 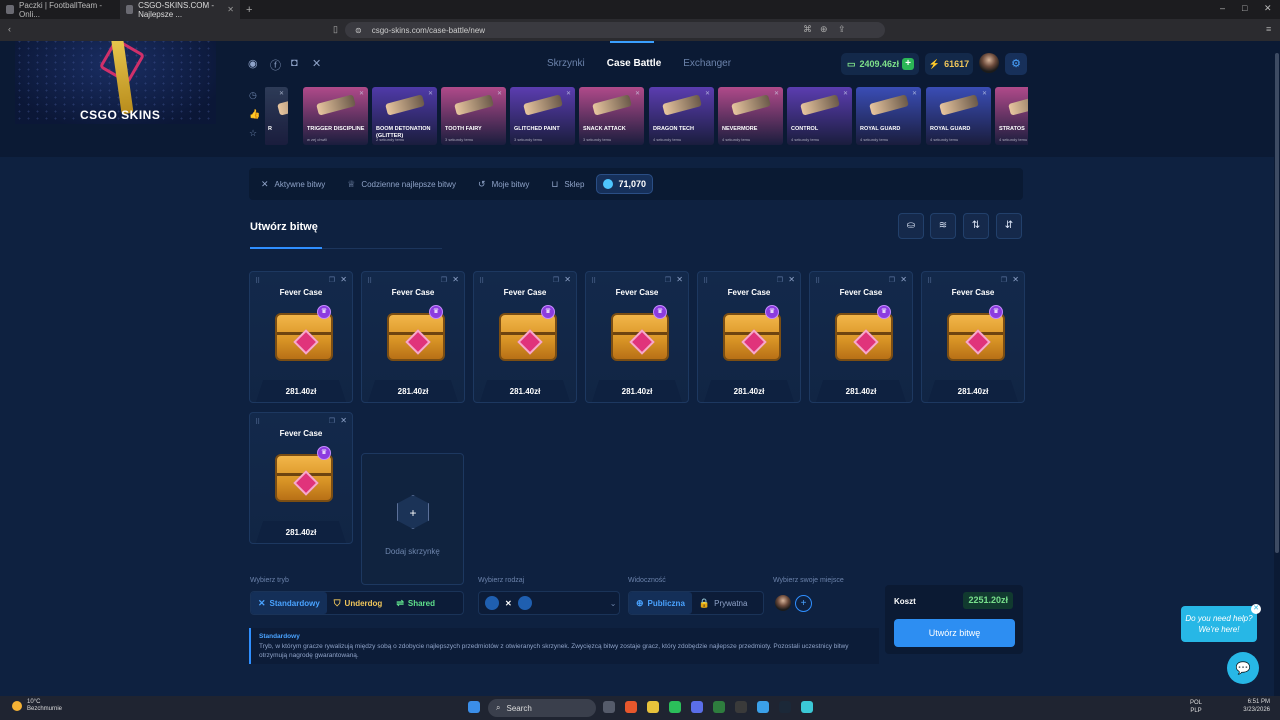 I want to click on type-selector: ✕ ⌄, so click(x=549, y=603).